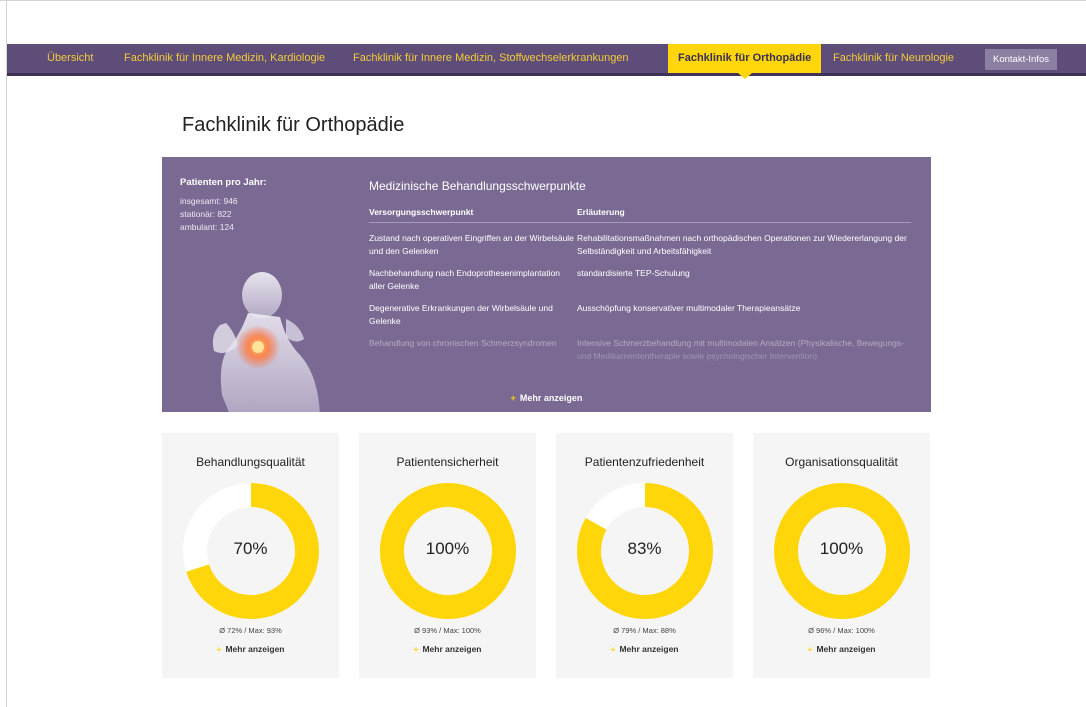 The width and height of the screenshot is (1086, 707). I want to click on card-title: Behandlungsqualität, so click(250, 462).